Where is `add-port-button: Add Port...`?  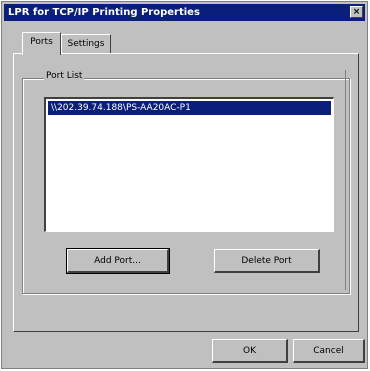
add-port-button: Add Port... is located at coordinates (118, 261).